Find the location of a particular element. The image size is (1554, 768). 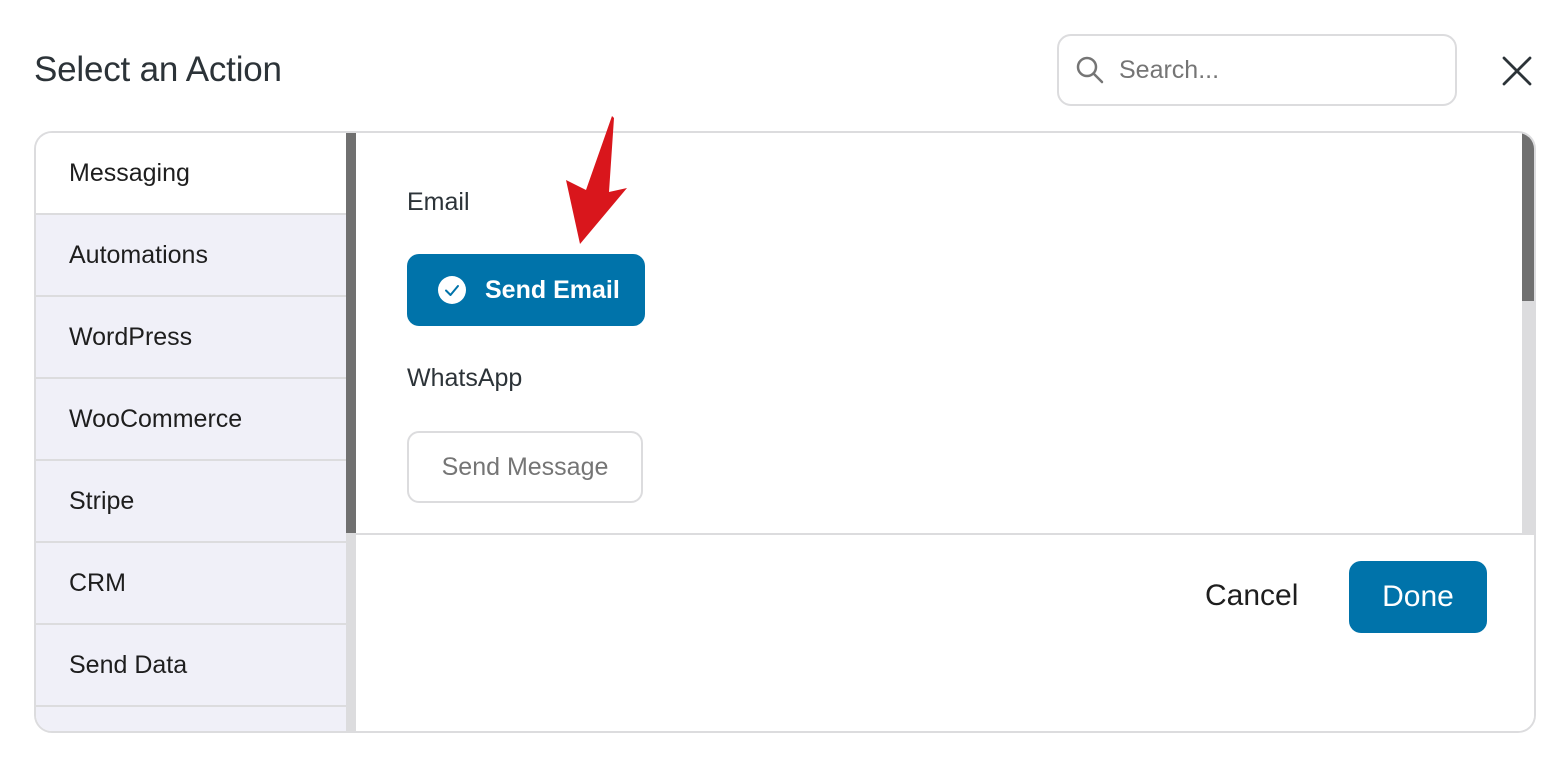

red-arrow-annotation is located at coordinates (596, 180).